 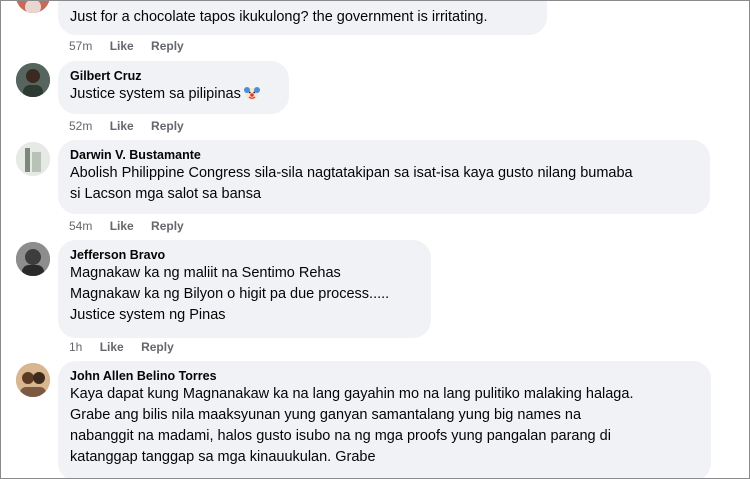 What do you see at coordinates (205, 273) in the screenshot?
I see `comment-text-line: Magnakaw ka ng maliit na Sentimo Rehas` at bounding box center [205, 273].